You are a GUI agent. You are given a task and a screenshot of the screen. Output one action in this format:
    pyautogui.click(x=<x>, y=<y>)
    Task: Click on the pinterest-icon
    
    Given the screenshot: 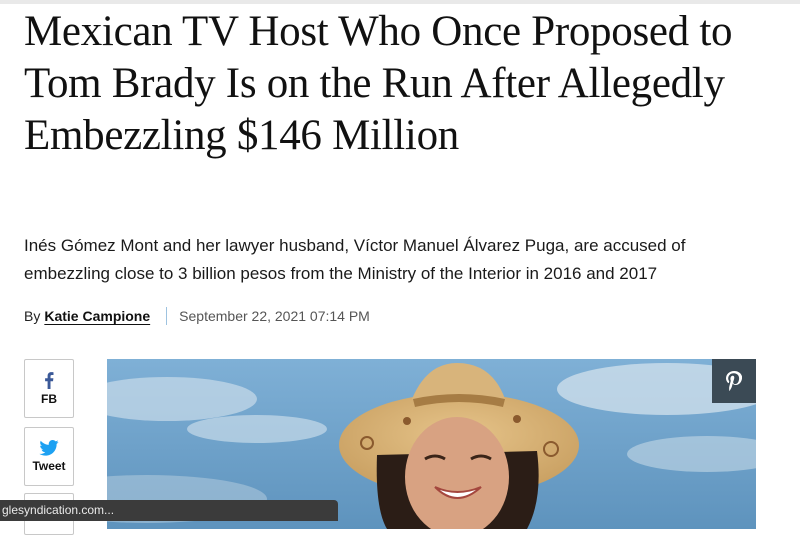 What is the action you would take?
    pyautogui.click(x=734, y=381)
    